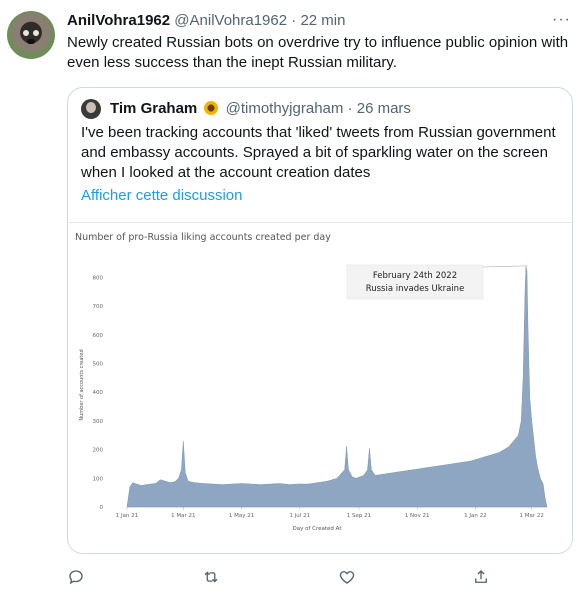  Describe the element at coordinates (98, 307) in the screenshot. I see `y-tick-label: 700` at that location.